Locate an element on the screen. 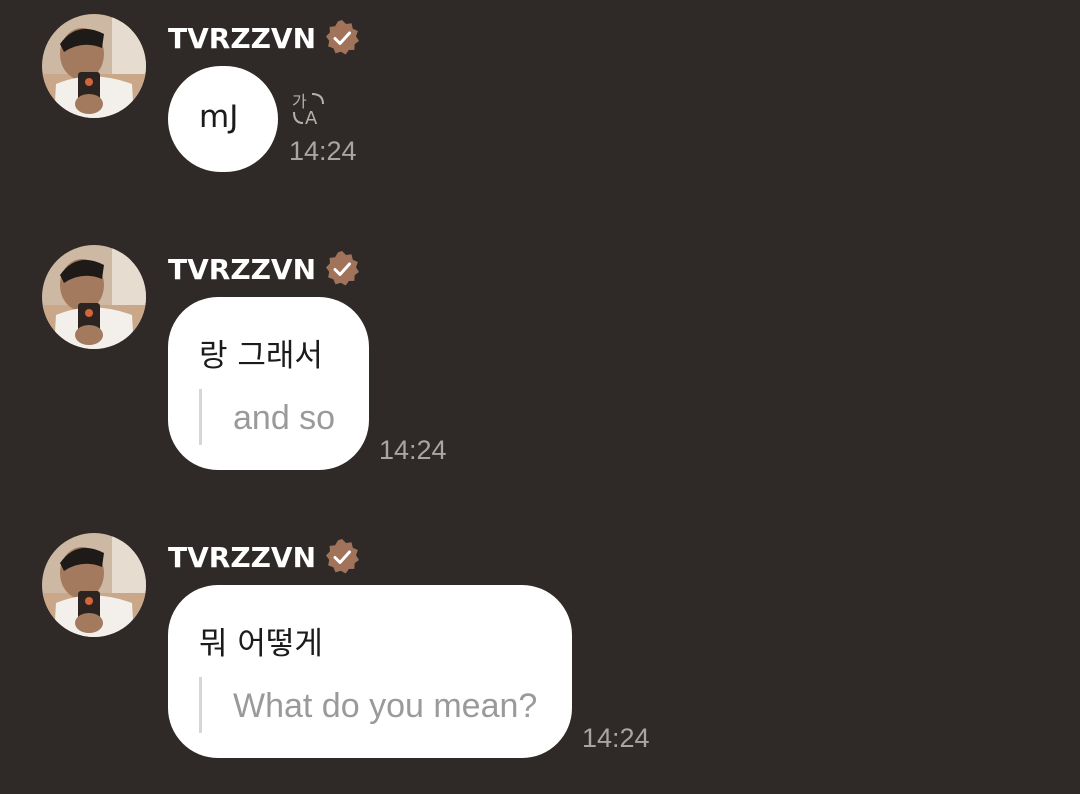 The width and height of the screenshot is (1080, 794). sender: TVRZZVN is located at coordinates (265, 557).